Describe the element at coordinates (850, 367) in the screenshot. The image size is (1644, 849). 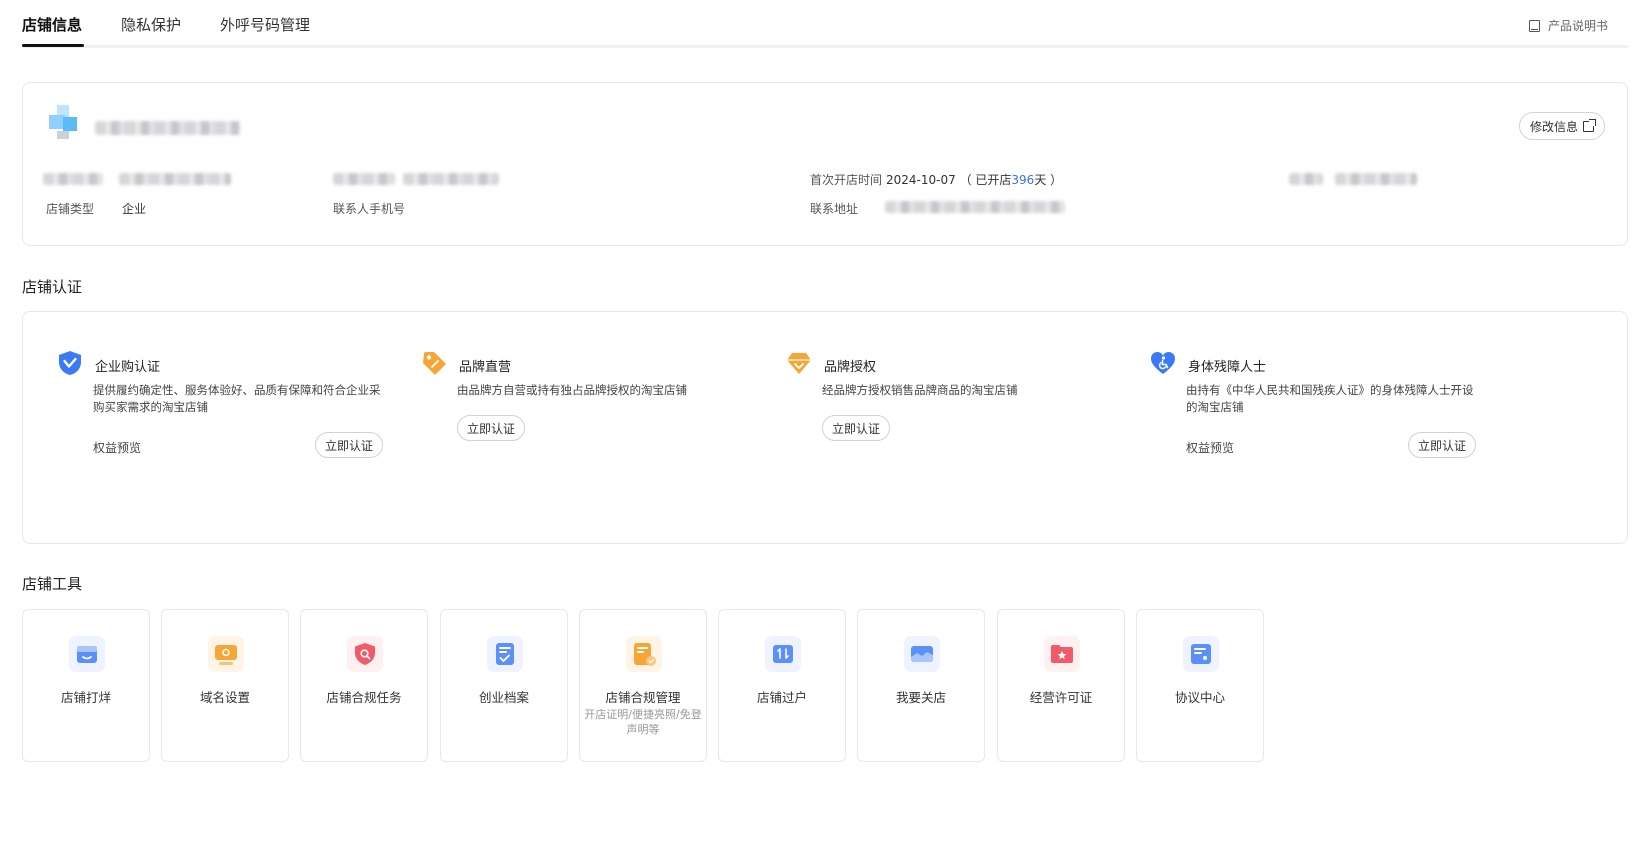
I see `cert-title: 品牌授权` at that location.